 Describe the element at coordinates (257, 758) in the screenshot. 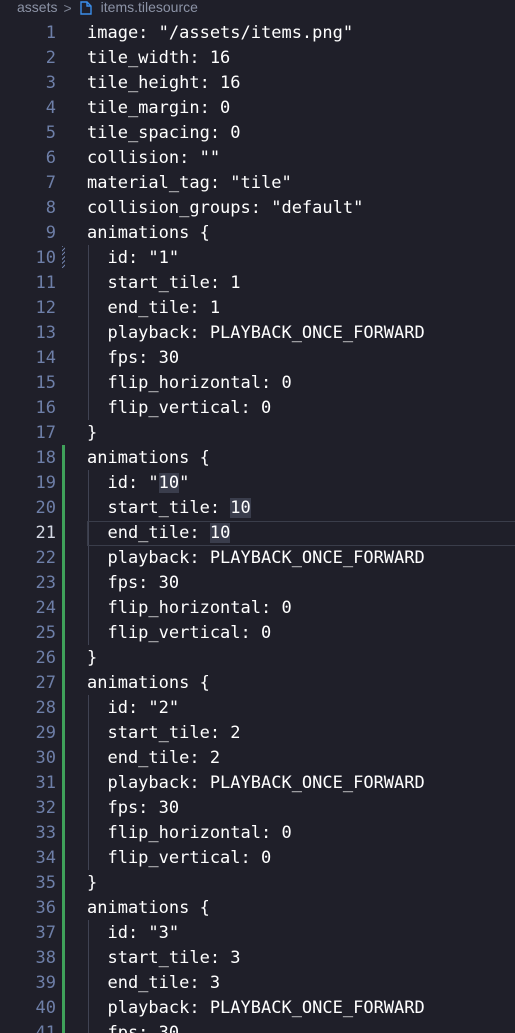

I see `code-line: 30 end_tile: 2` at that location.